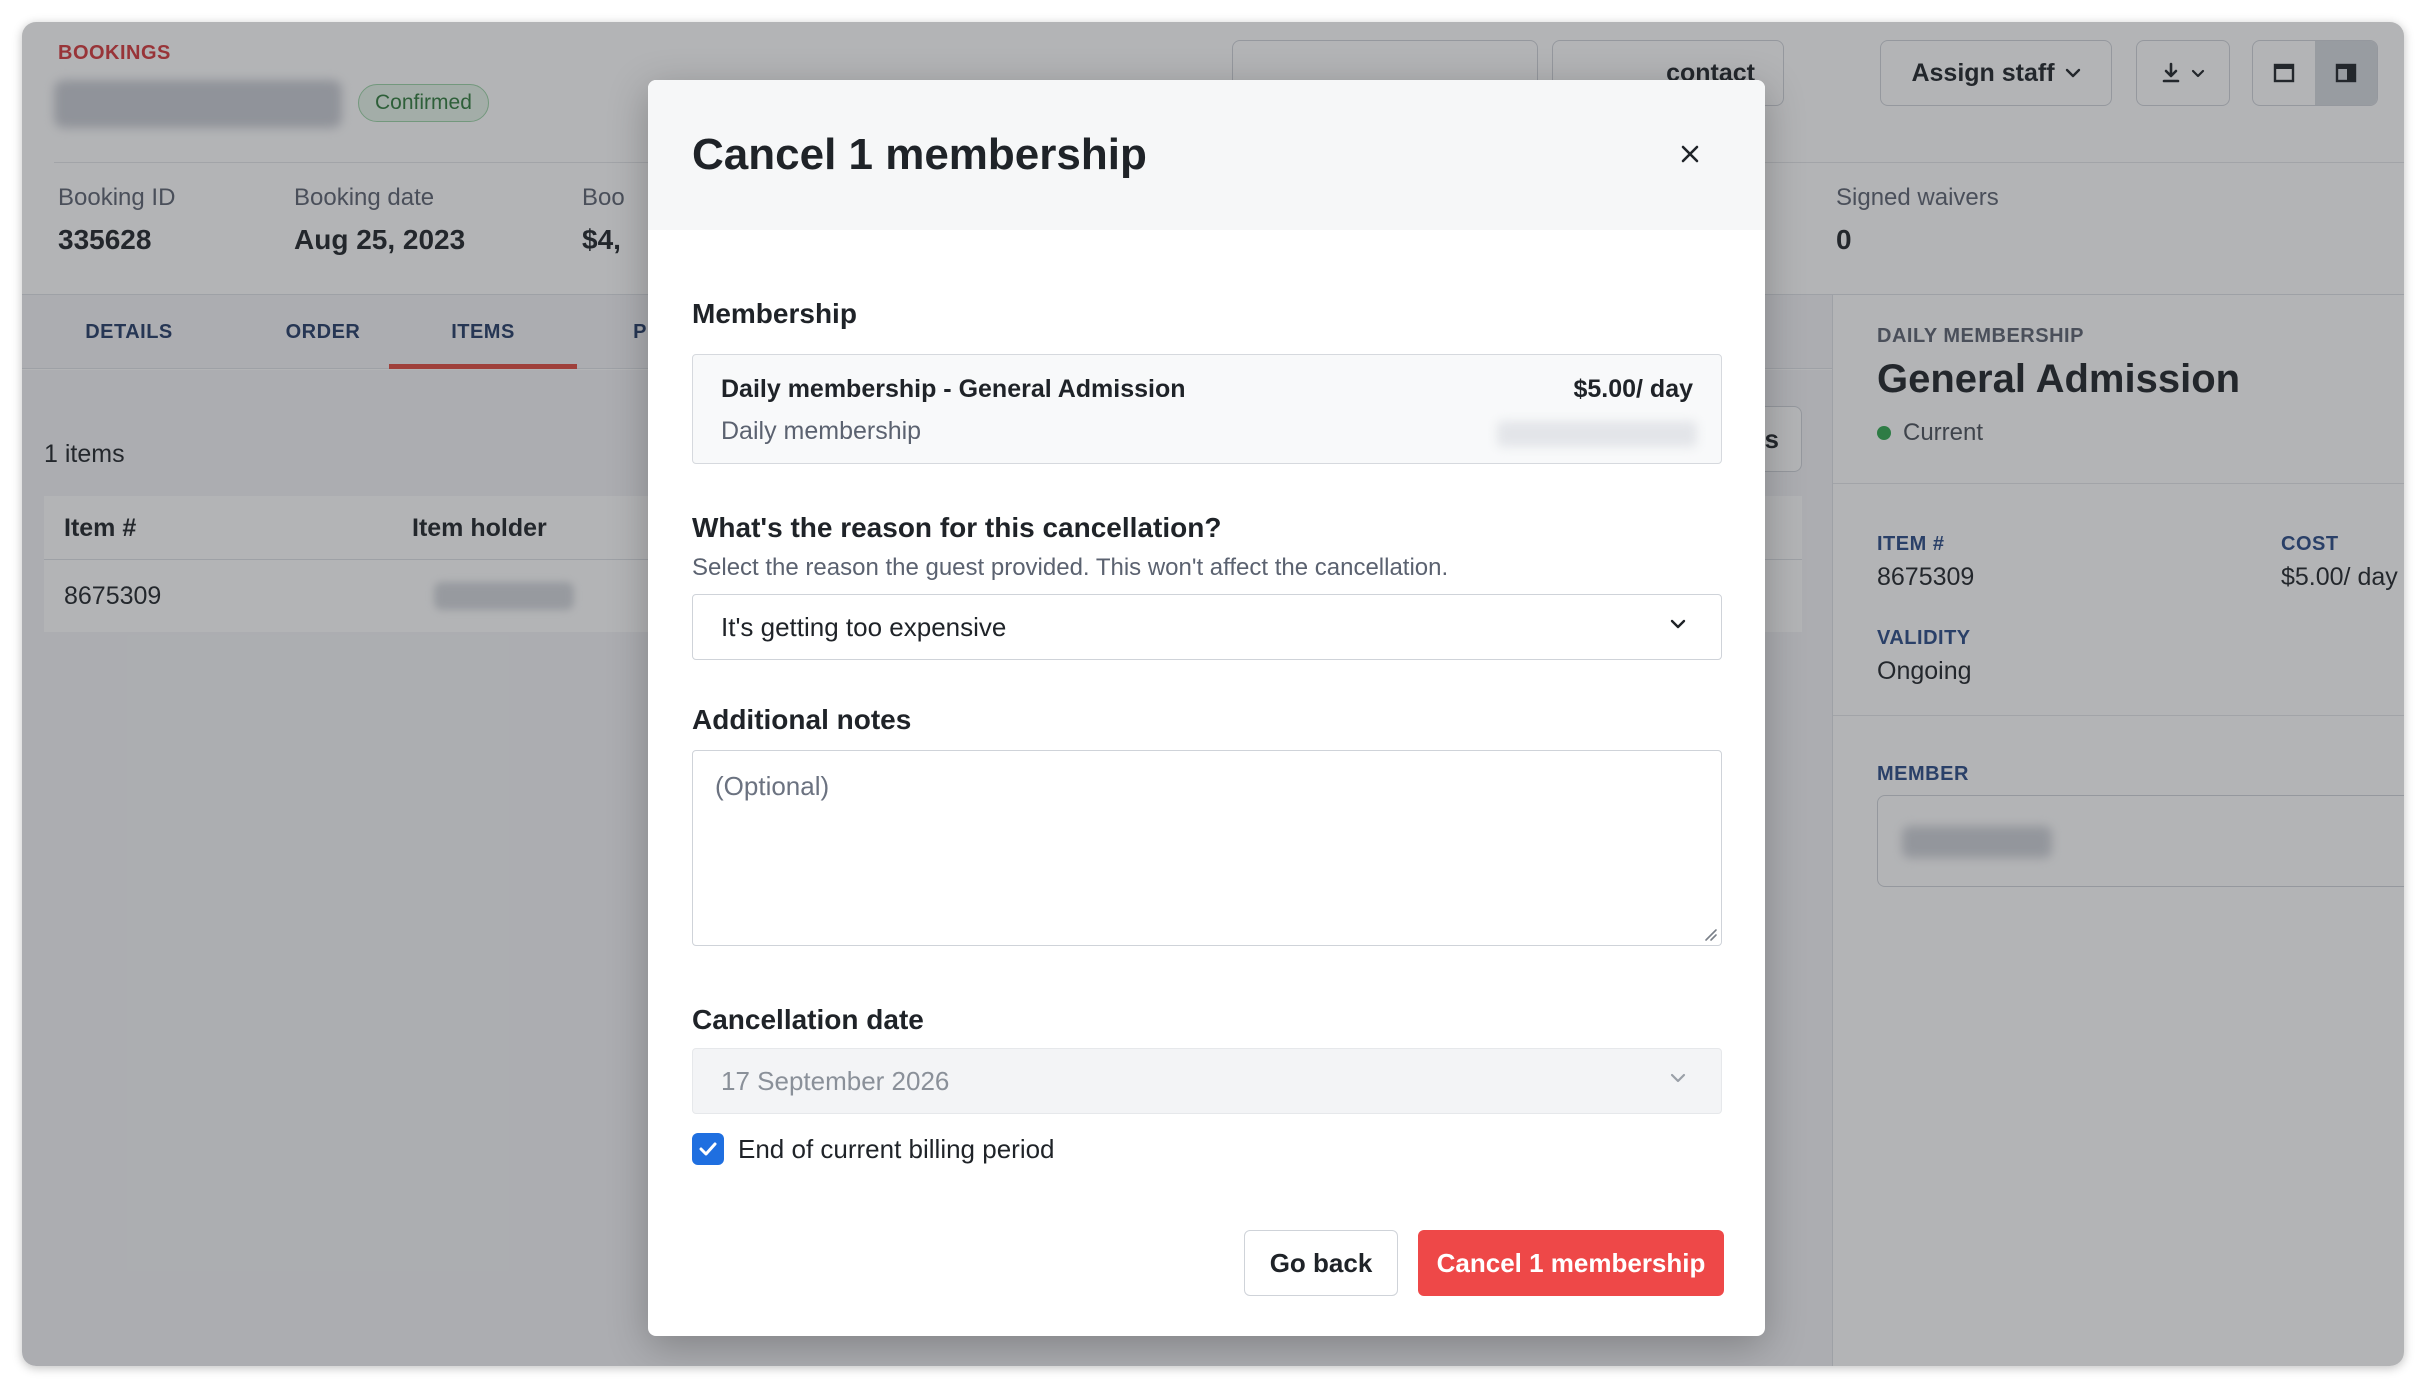  What do you see at coordinates (864, 627) in the screenshot?
I see `reason-selected-value: It's getting too expensive` at bounding box center [864, 627].